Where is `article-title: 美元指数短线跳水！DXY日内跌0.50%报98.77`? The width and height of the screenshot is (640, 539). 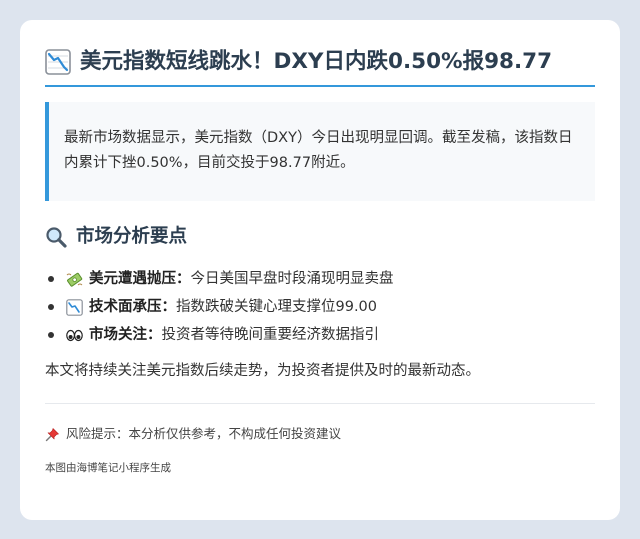 article-title: 美元指数短线跳水！DXY日内跌0.50%报98.77 is located at coordinates (320, 62).